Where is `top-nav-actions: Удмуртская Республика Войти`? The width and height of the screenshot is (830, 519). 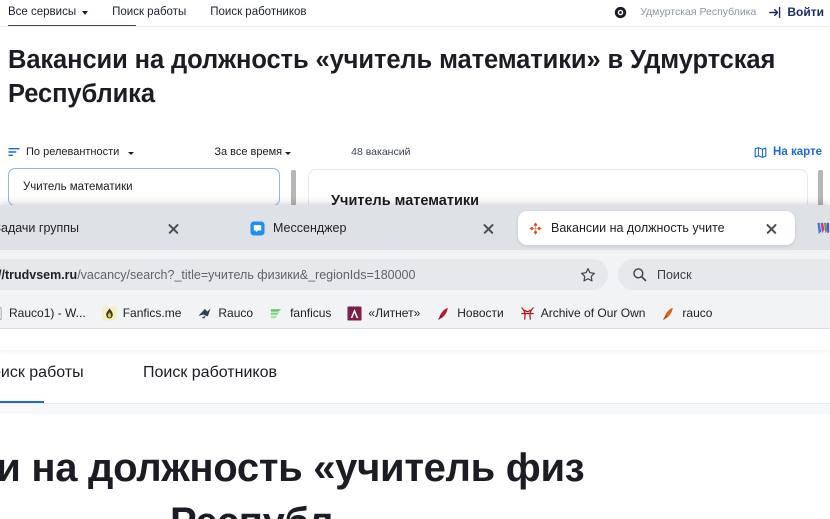
top-nav-actions: Удмуртская Республика Войти is located at coordinates (719, 12).